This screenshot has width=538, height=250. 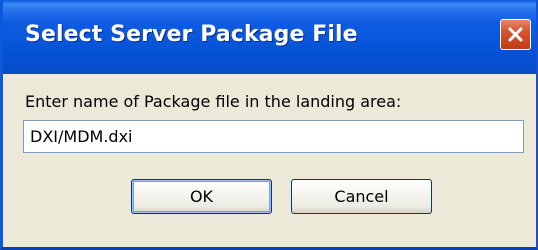 What do you see at coordinates (201, 196) in the screenshot?
I see `ok-button: OK` at bounding box center [201, 196].